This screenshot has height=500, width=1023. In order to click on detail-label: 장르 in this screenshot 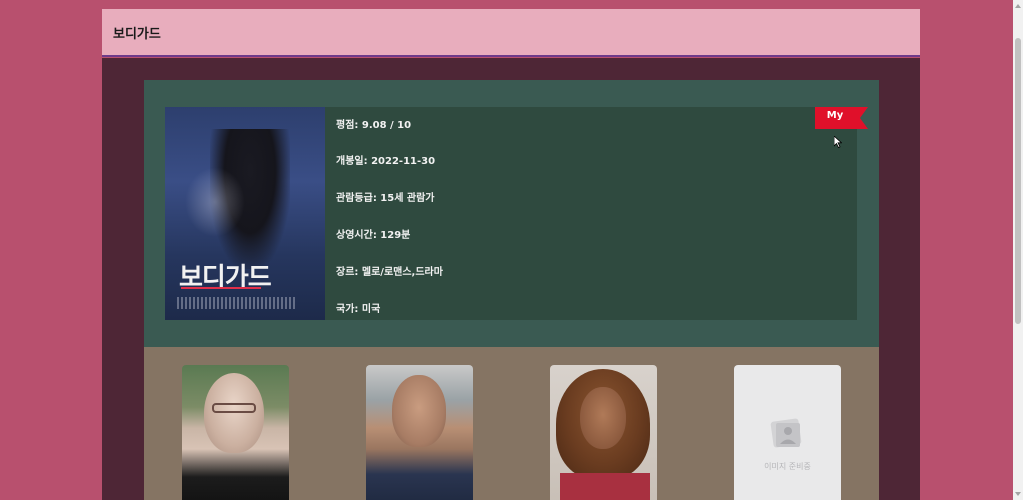, I will do `click(345, 272)`.